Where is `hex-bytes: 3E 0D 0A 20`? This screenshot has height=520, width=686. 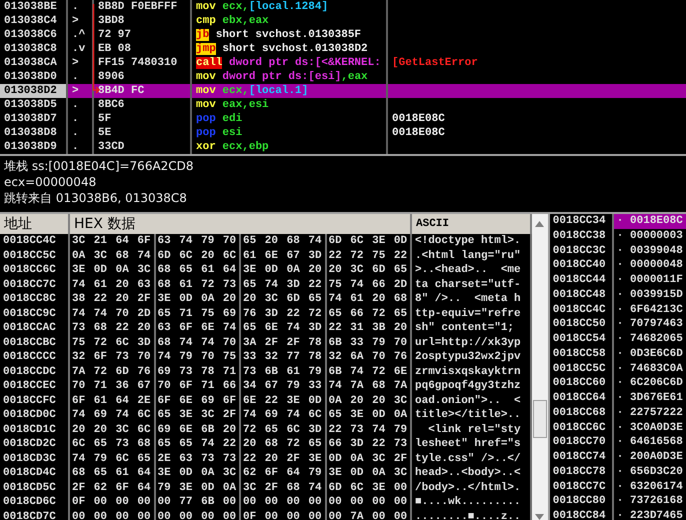
hex-bytes: 3E 0D 0A 20 is located at coordinates (198, 299).